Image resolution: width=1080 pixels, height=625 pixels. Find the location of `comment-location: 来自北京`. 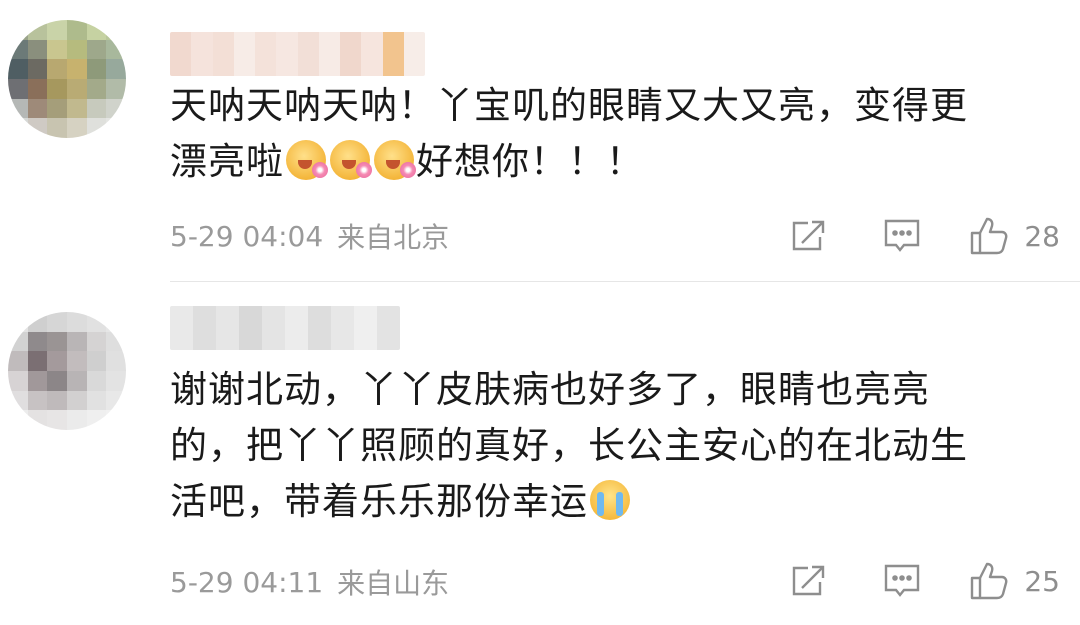

comment-location: 来自北京 is located at coordinates (393, 237).